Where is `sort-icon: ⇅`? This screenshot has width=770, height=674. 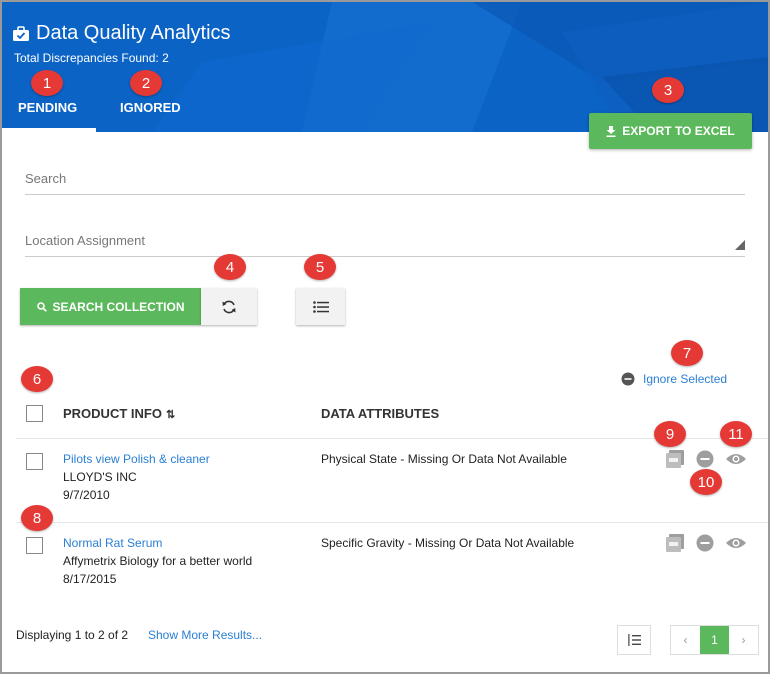
sort-icon: ⇅ is located at coordinates (170, 415).